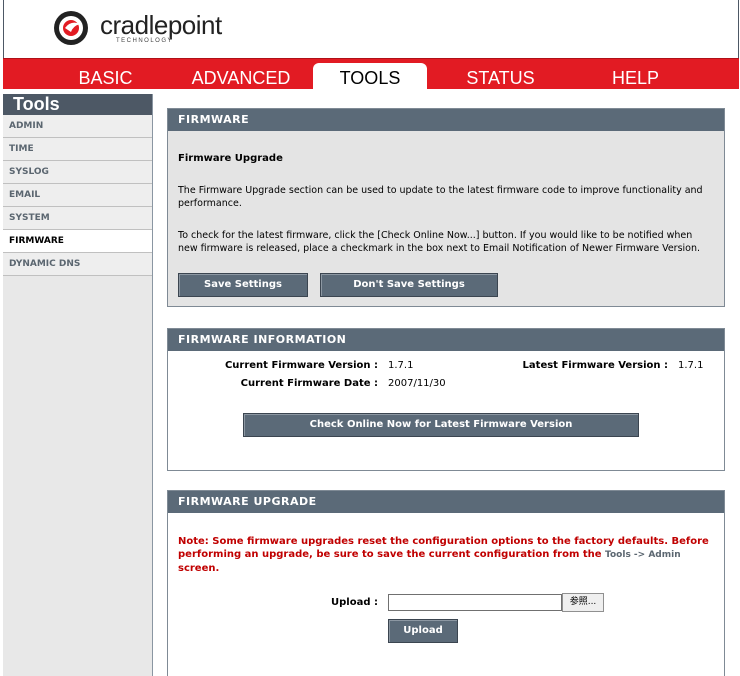  What do you see at coordinates (77, 126) in the screenshot?
I see `sidebar-item-admin: ADMIN` at bounding box center [77, 126].